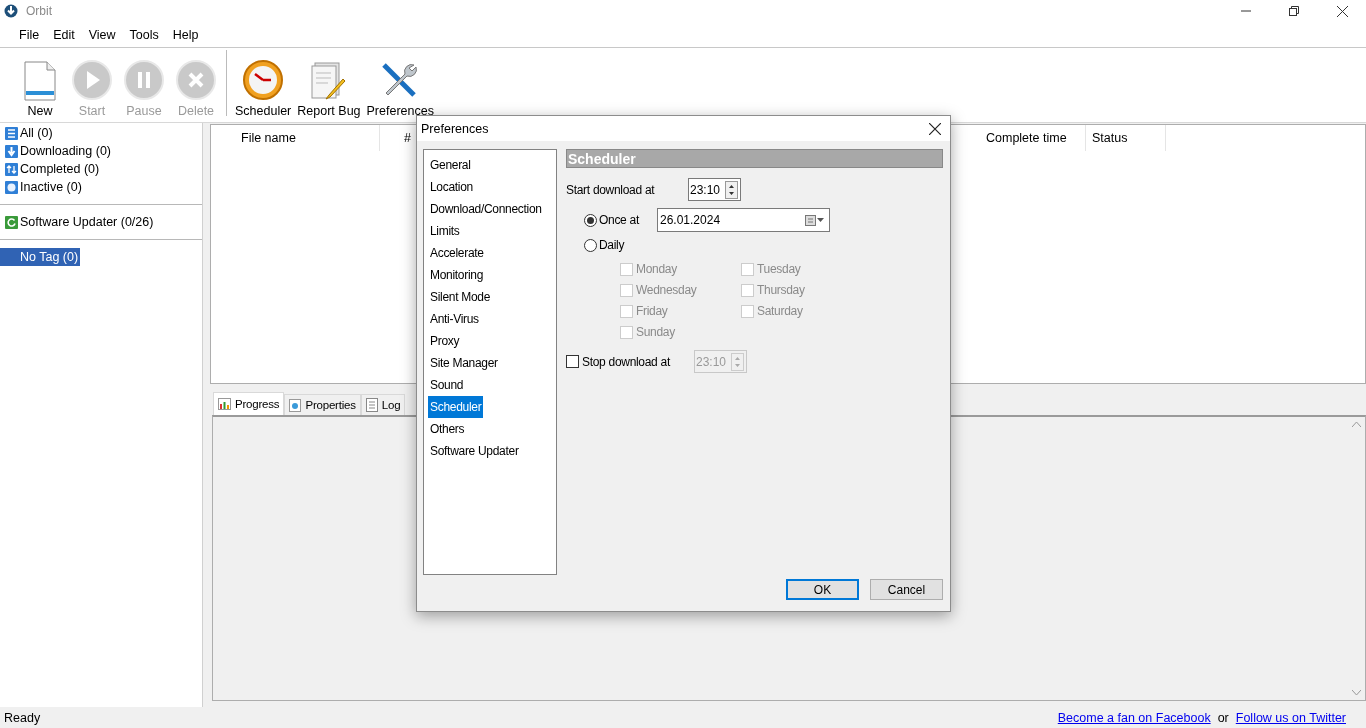 This screenshot has width=1366, height=728. What do you see at coordinates (11, 133) in the screenshot?
I see `list-icon` at bounding box center [11, 133].